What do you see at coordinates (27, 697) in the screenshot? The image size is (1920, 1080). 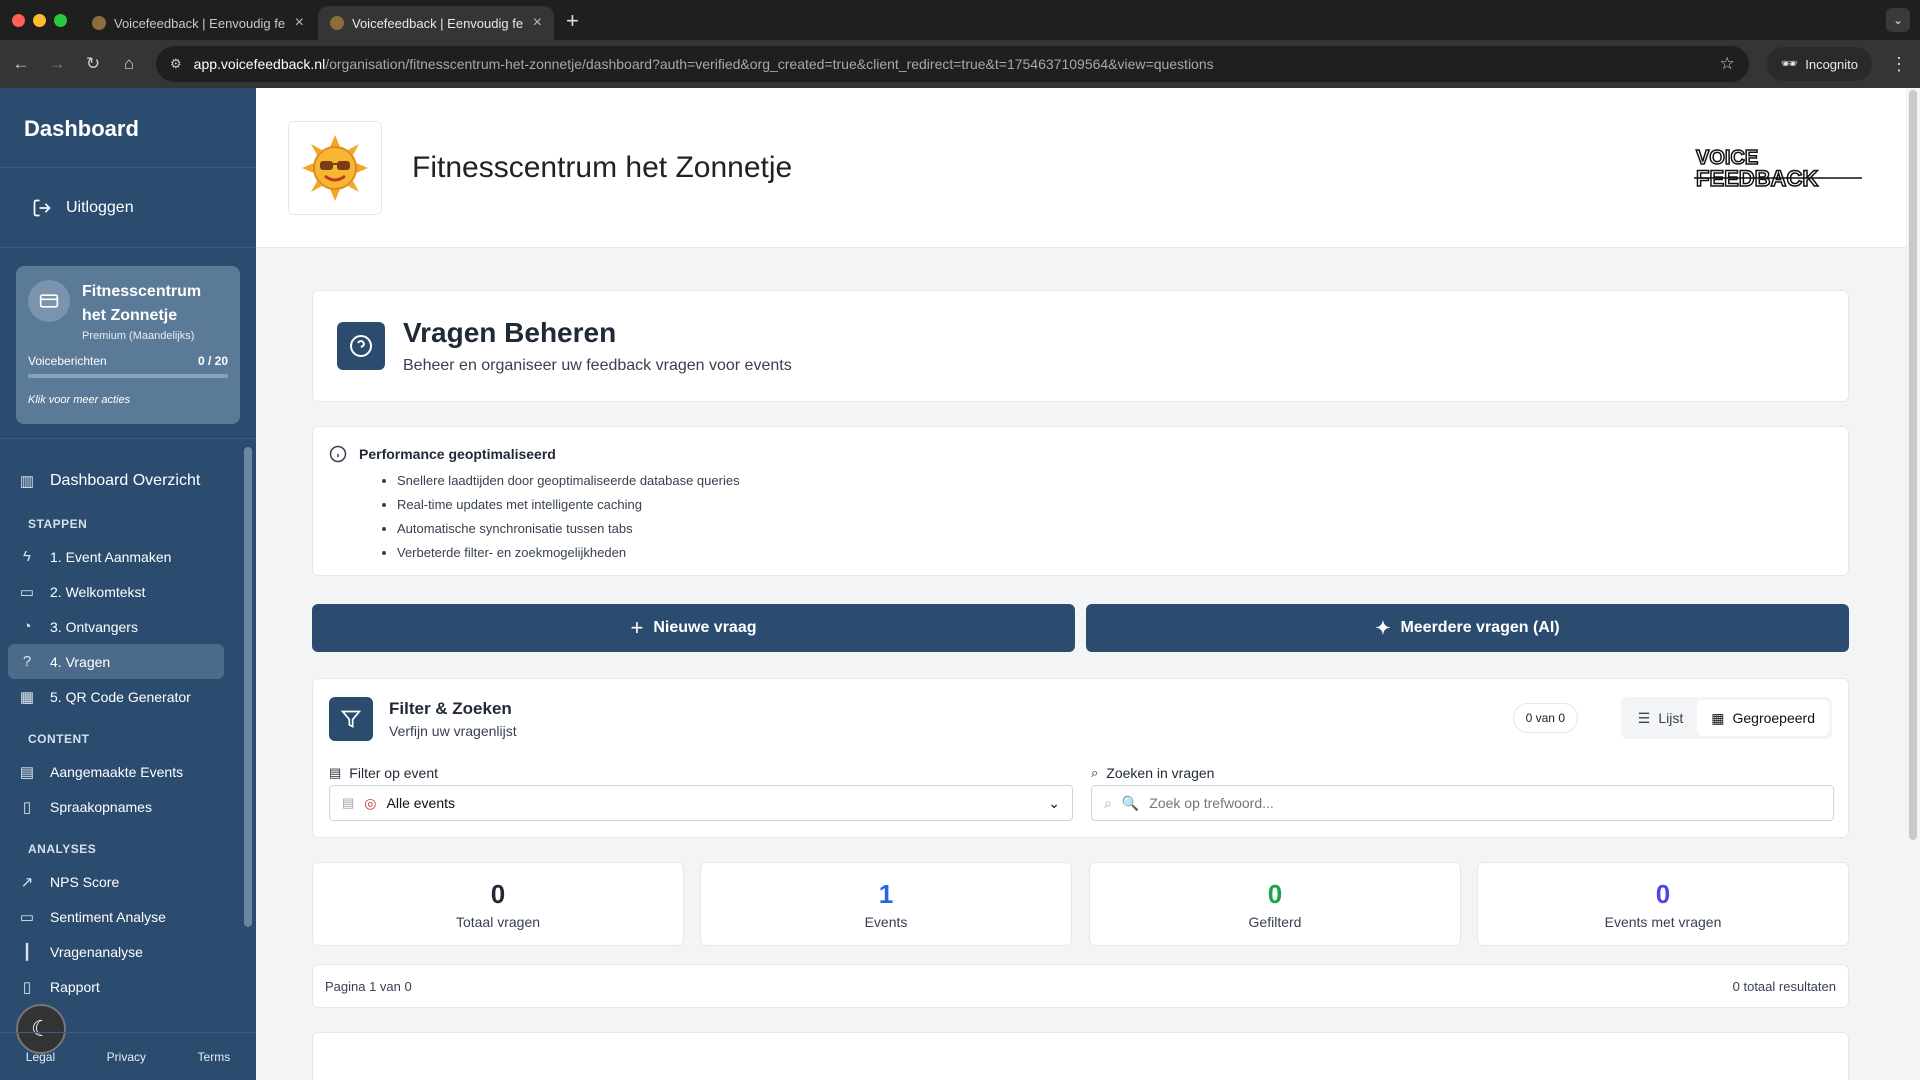 I see `qr-code-icon: ▦` at bounding box center [27, 697].